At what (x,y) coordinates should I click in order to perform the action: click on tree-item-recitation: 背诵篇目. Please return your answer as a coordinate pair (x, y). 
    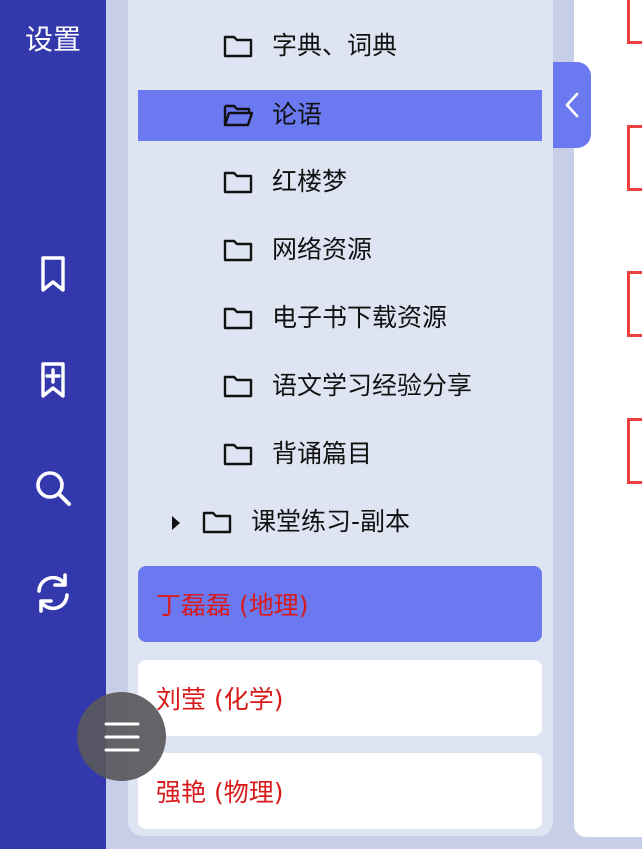
    Looking at the image, I should click on (340, 454).